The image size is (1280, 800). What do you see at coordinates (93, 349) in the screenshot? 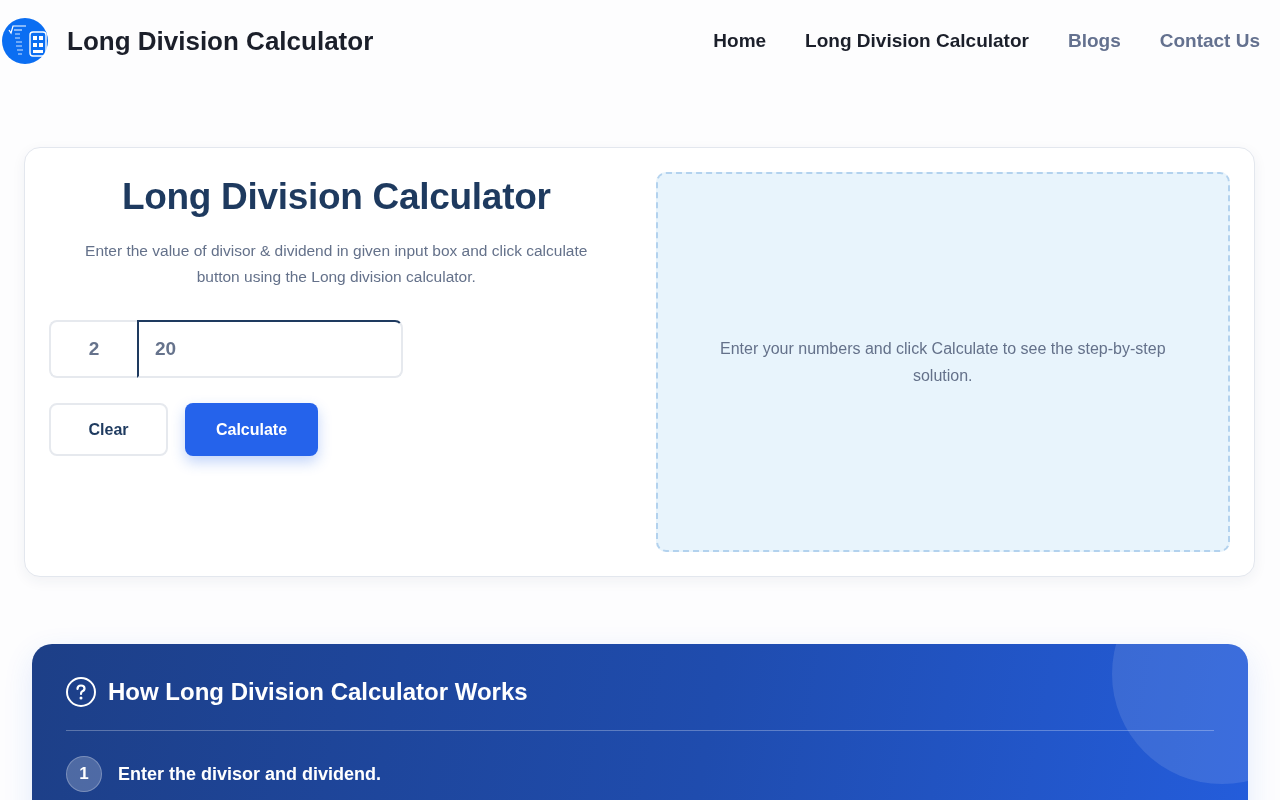
I see `divisor-input: 2` at bounding box center [93, 349].